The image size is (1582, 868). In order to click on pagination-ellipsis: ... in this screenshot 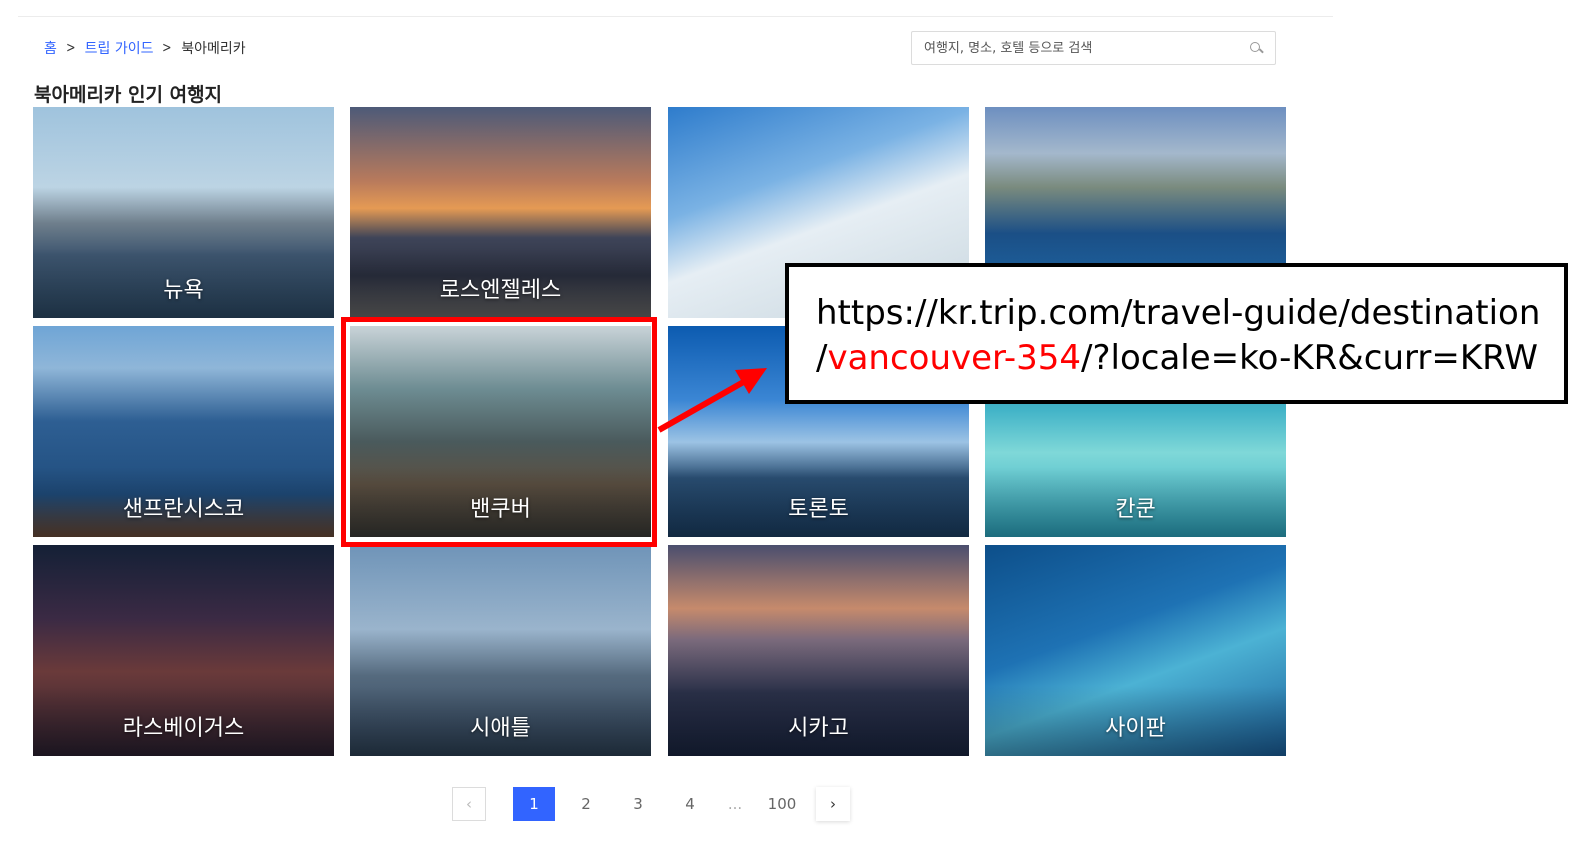, I will do `click(735, 804)`.